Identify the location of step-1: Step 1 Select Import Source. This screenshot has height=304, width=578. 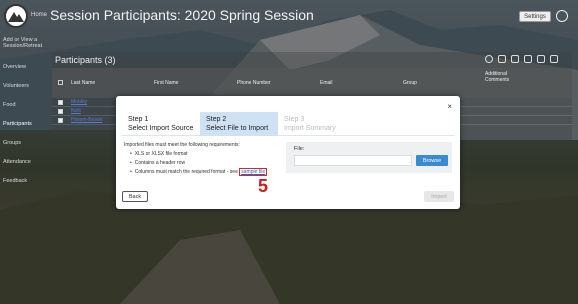
(161, 124).